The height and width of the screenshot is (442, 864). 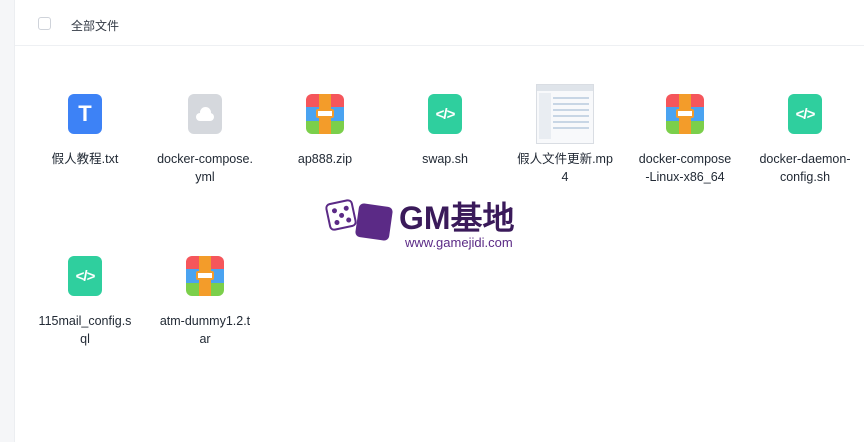 What do you see at coordinates (445, 159) in the screenshot?
I see `file-name: swap.sh` at bounding box center [445, 159].